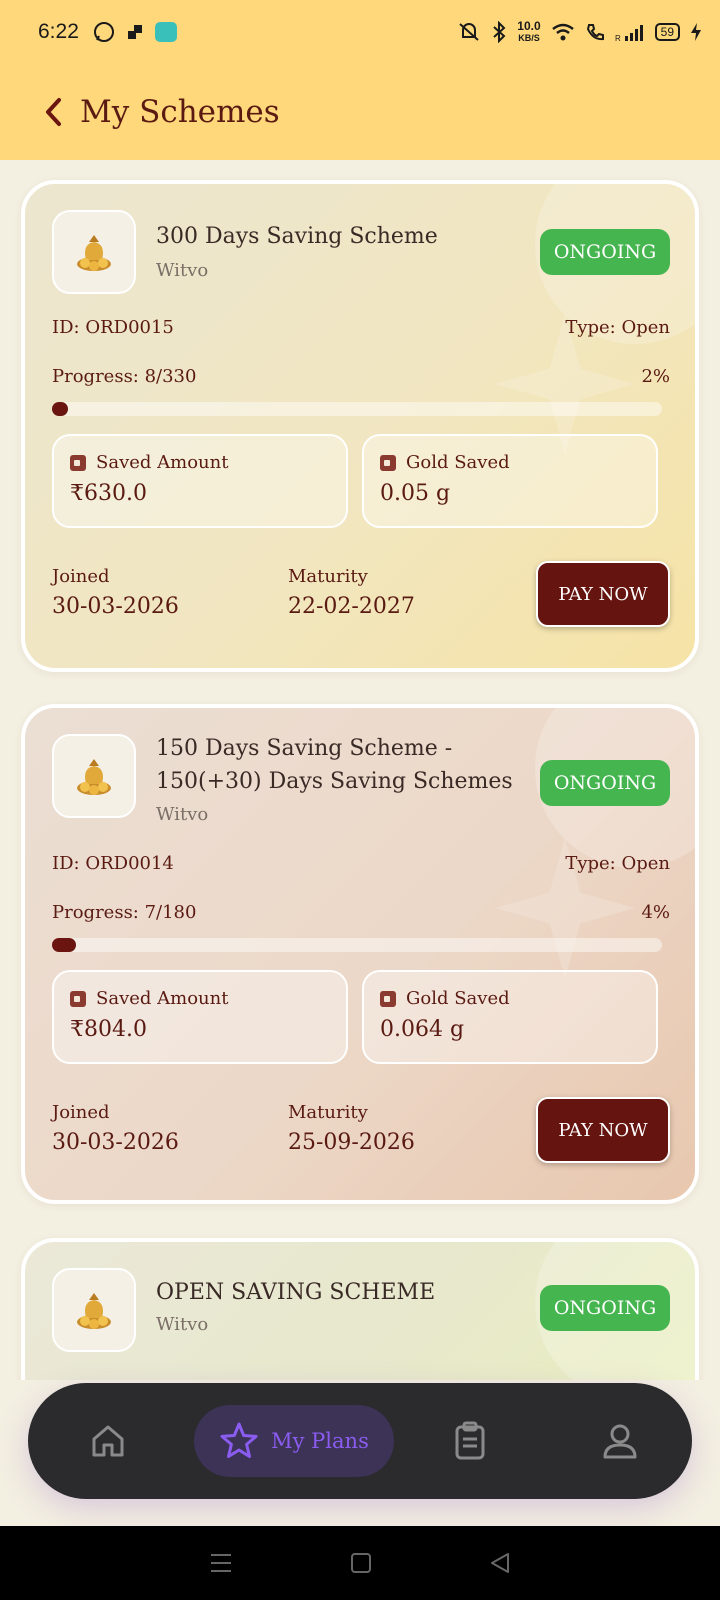  I want to click on saved-amount-value: ₹804.0, so click(108, 1029).